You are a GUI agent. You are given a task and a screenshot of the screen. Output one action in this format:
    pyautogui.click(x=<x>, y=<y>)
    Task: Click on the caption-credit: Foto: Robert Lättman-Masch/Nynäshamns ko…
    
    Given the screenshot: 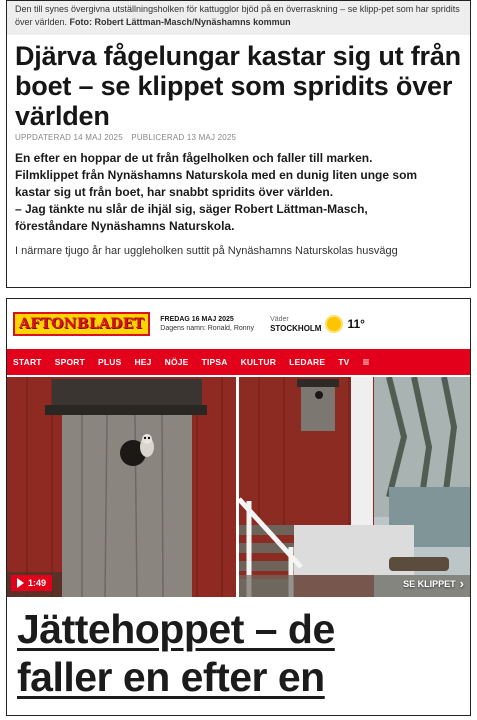 What is the action you would take?
    pyautogui.click(x=180, y=22)
    